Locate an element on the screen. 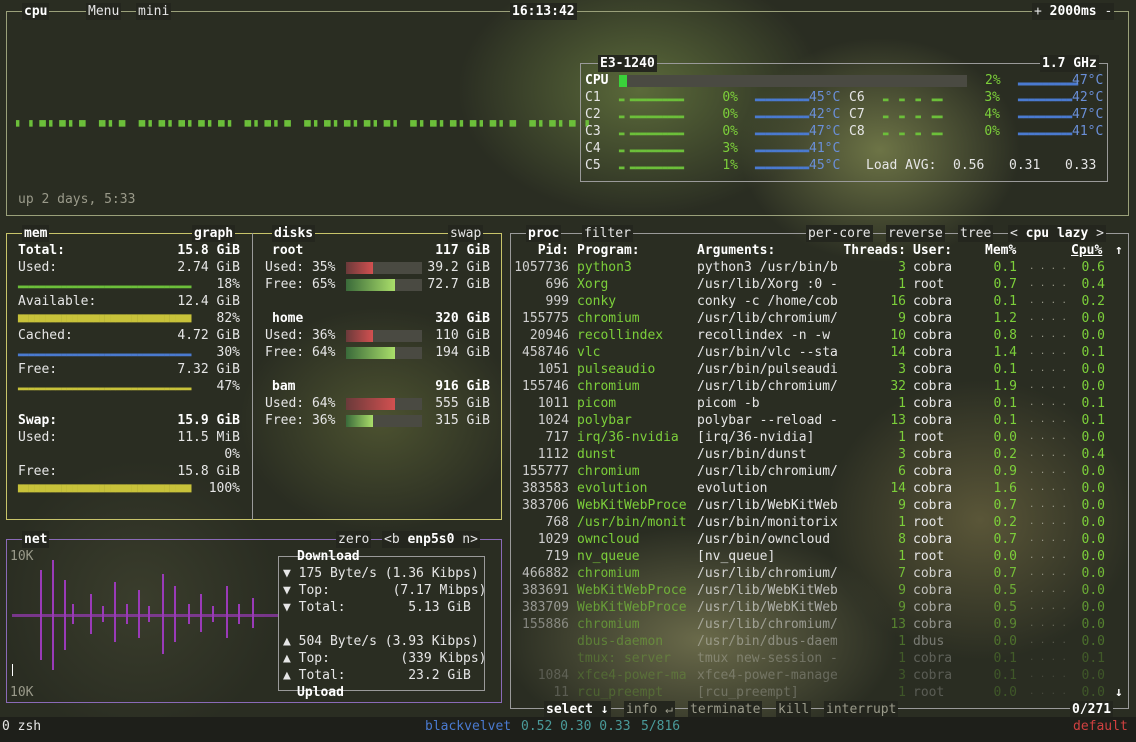  interval-plus-button: + is located at coordinates (1038, 11).